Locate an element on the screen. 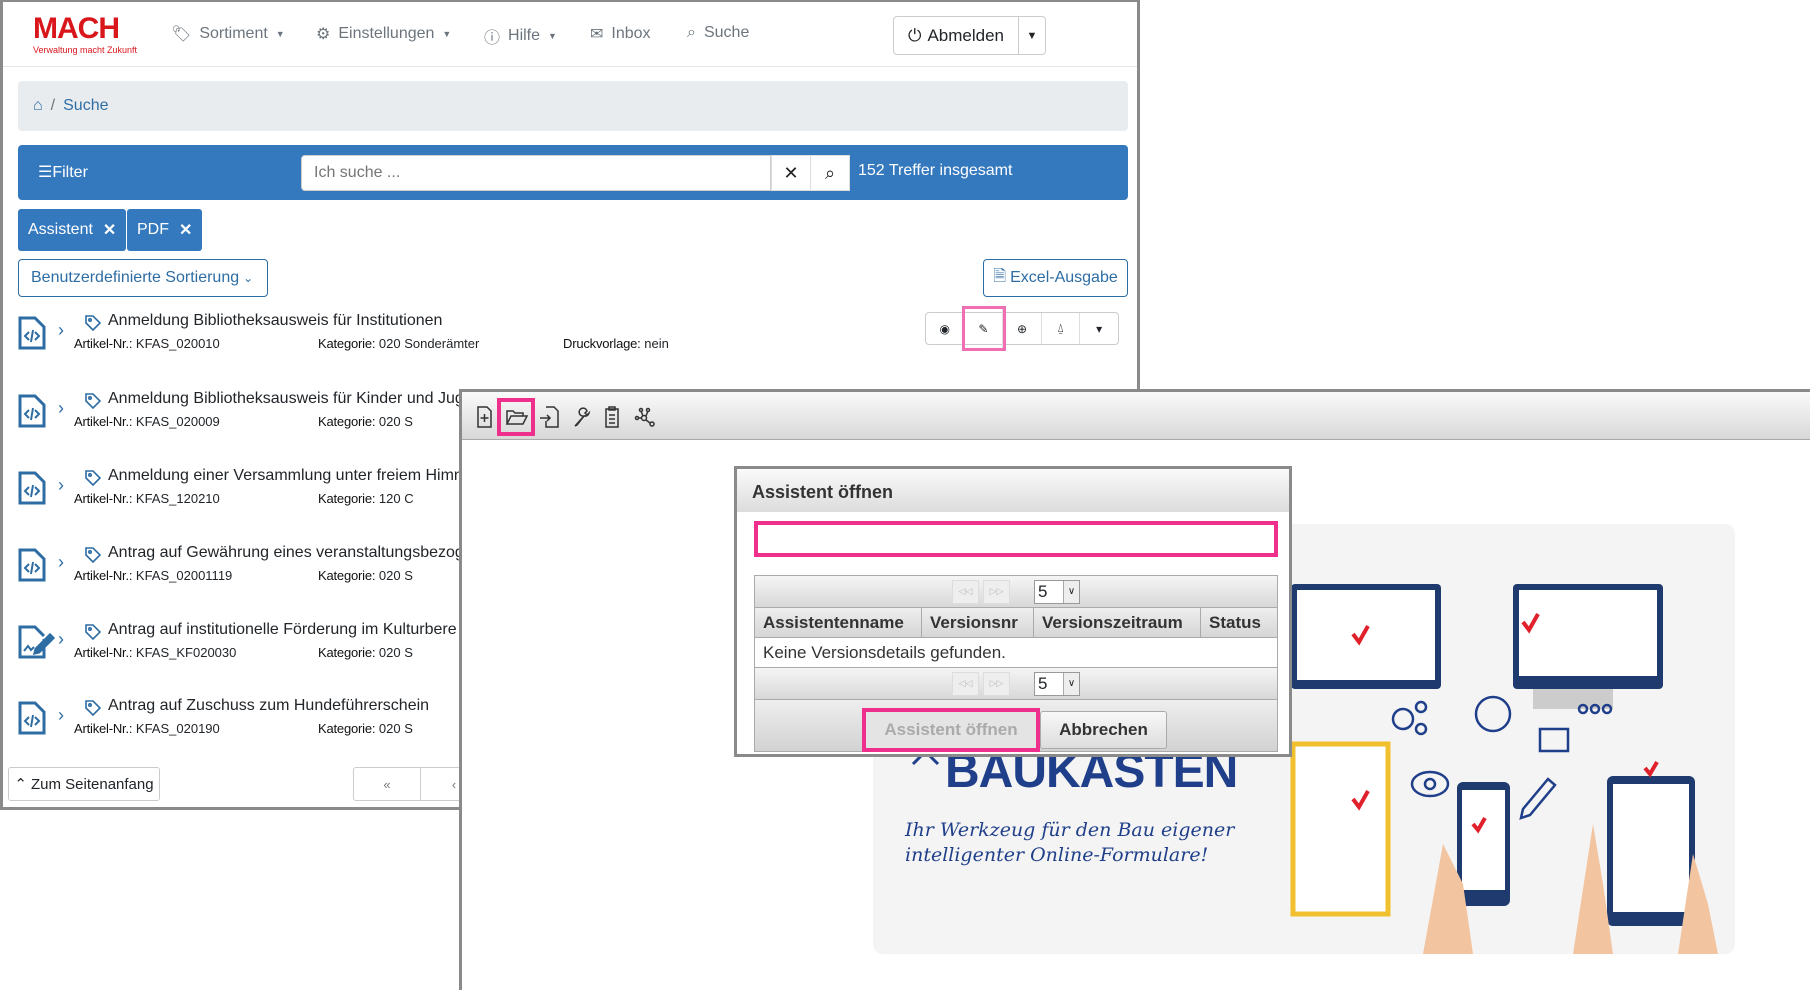  nav-label: Sortiment is located at coordinates (233, 33).